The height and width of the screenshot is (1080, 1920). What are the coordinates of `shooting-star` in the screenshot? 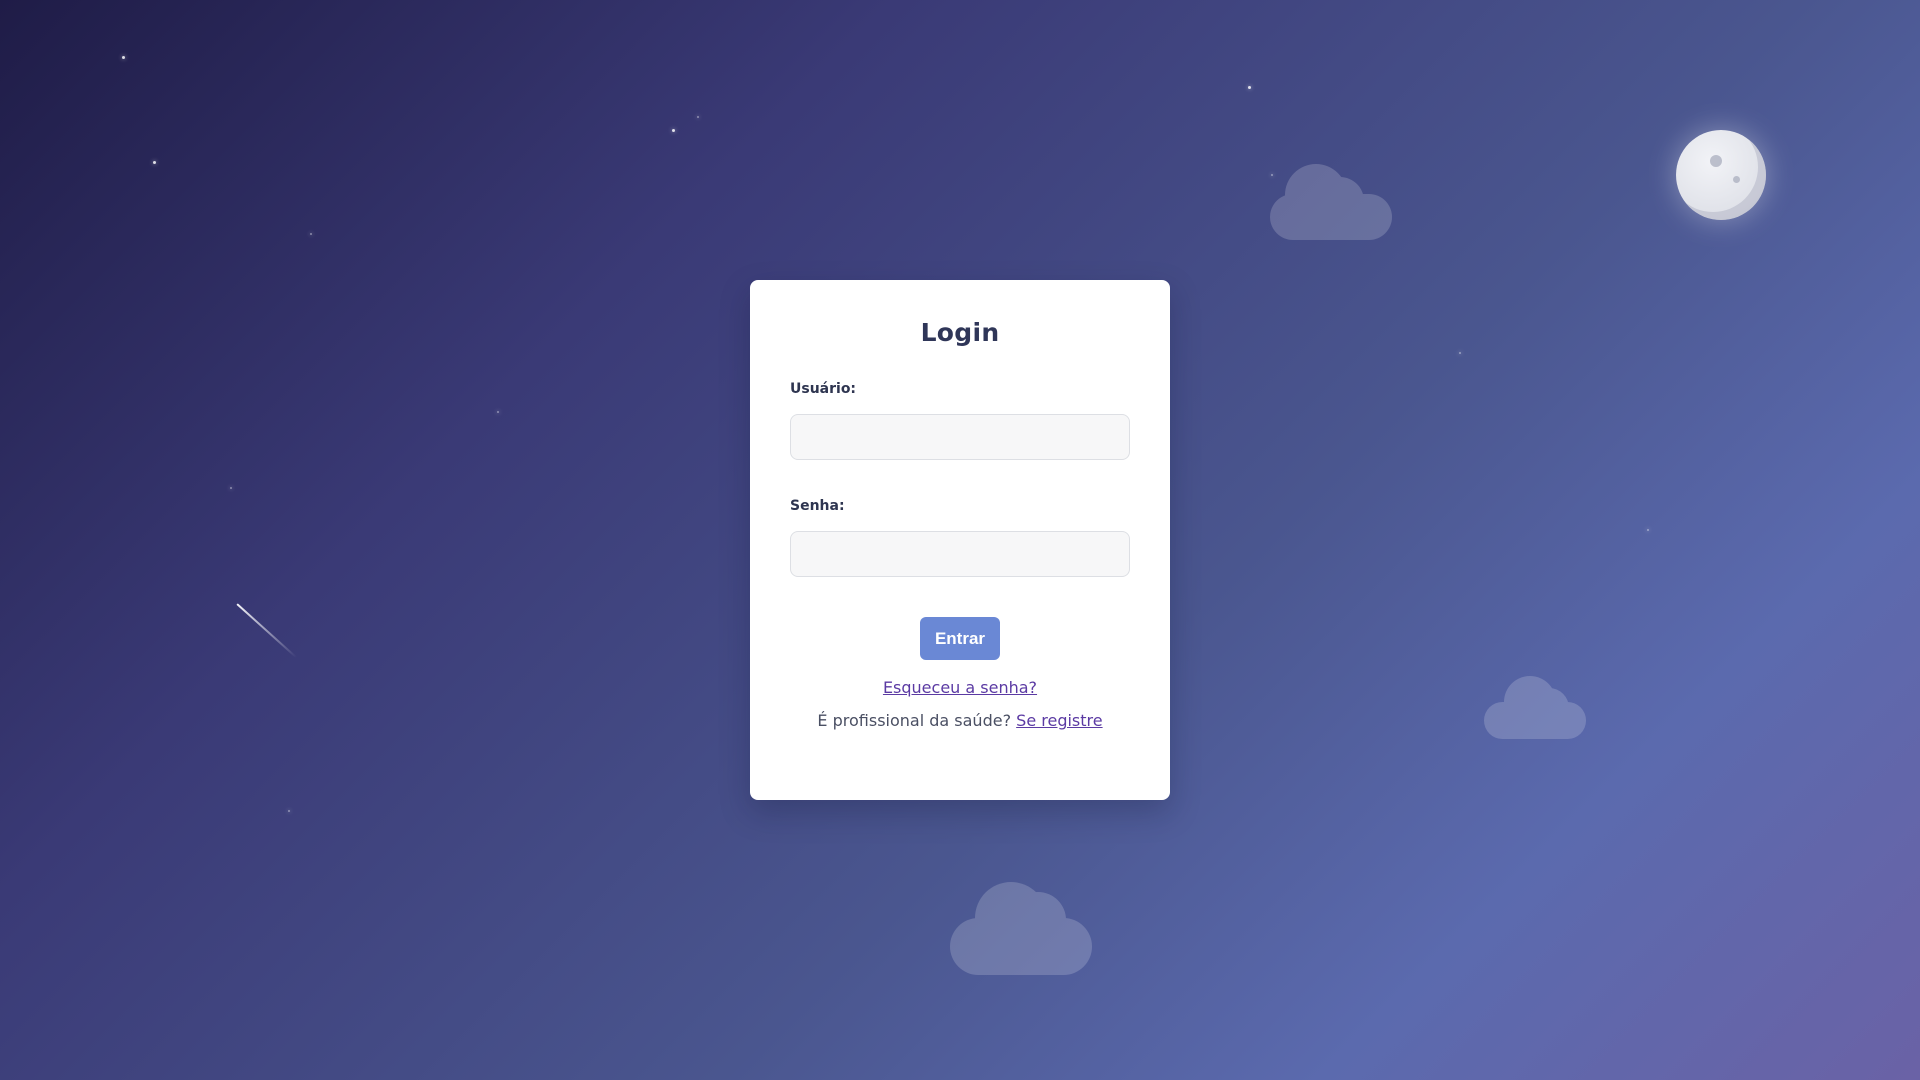 It's located at (267, 631).